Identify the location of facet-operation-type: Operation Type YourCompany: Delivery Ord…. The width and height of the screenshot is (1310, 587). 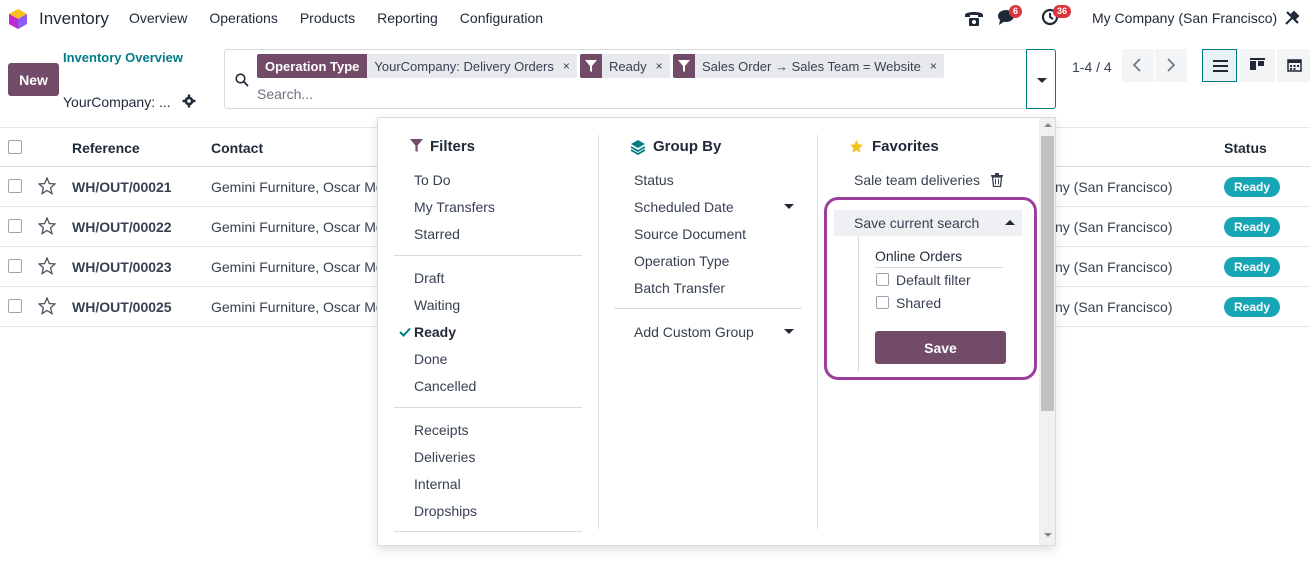
(417, 66).